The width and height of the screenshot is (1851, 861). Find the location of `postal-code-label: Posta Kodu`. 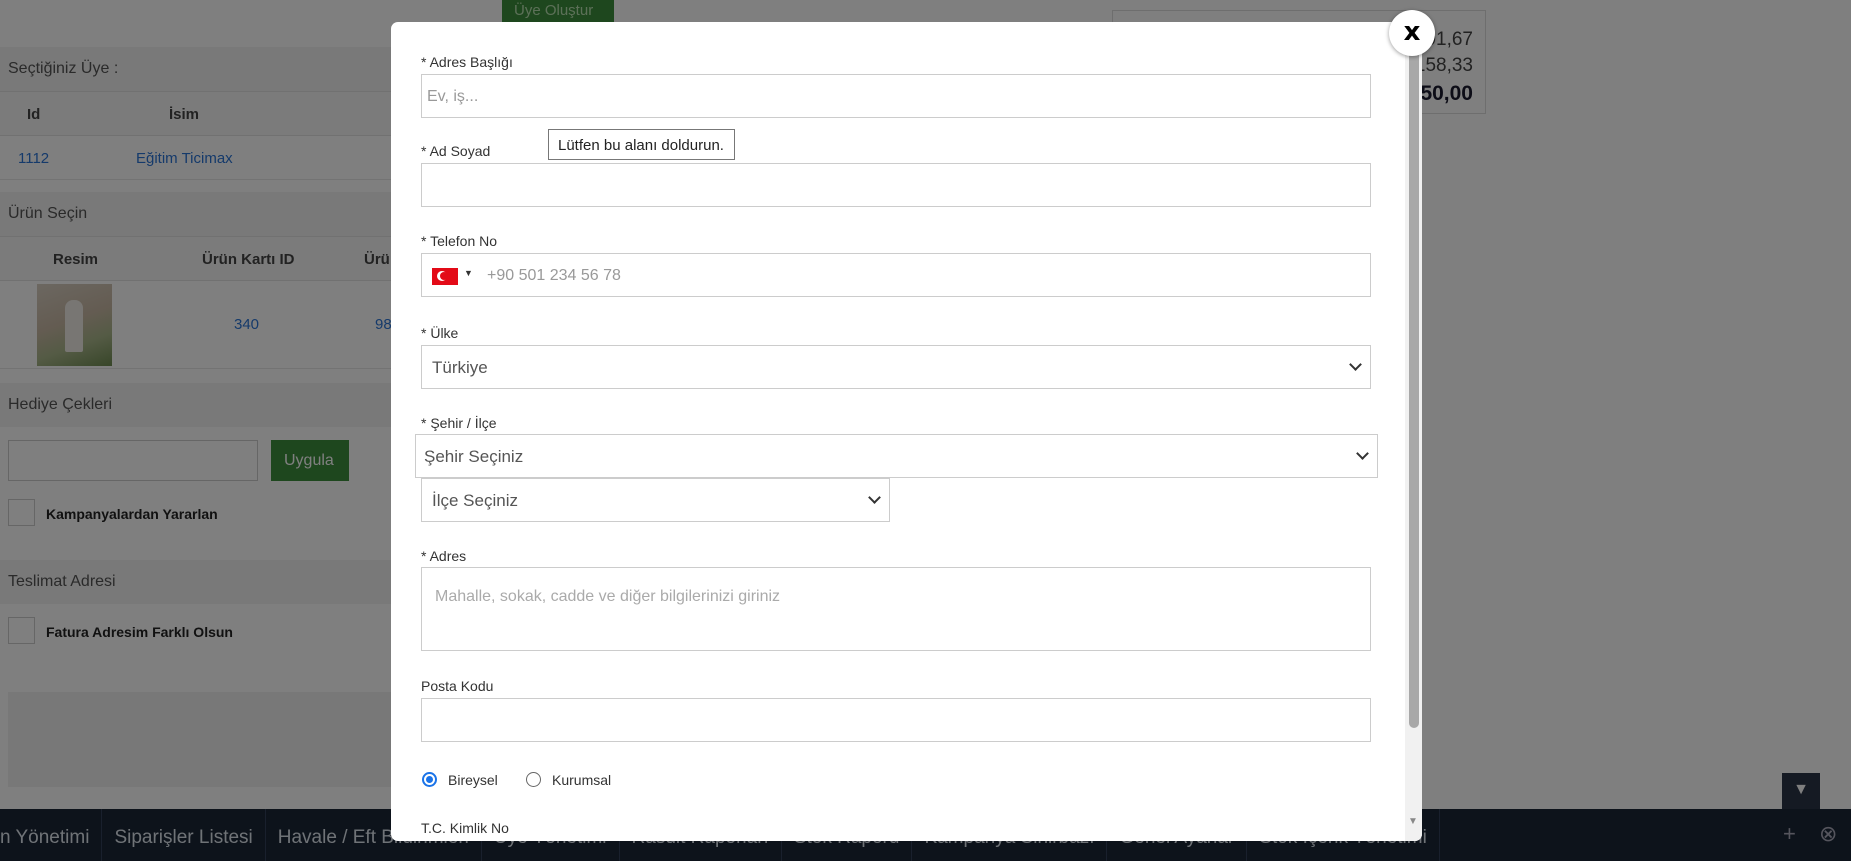

postal-code-label: Posta Kodu is located at coordinates (457, 686).